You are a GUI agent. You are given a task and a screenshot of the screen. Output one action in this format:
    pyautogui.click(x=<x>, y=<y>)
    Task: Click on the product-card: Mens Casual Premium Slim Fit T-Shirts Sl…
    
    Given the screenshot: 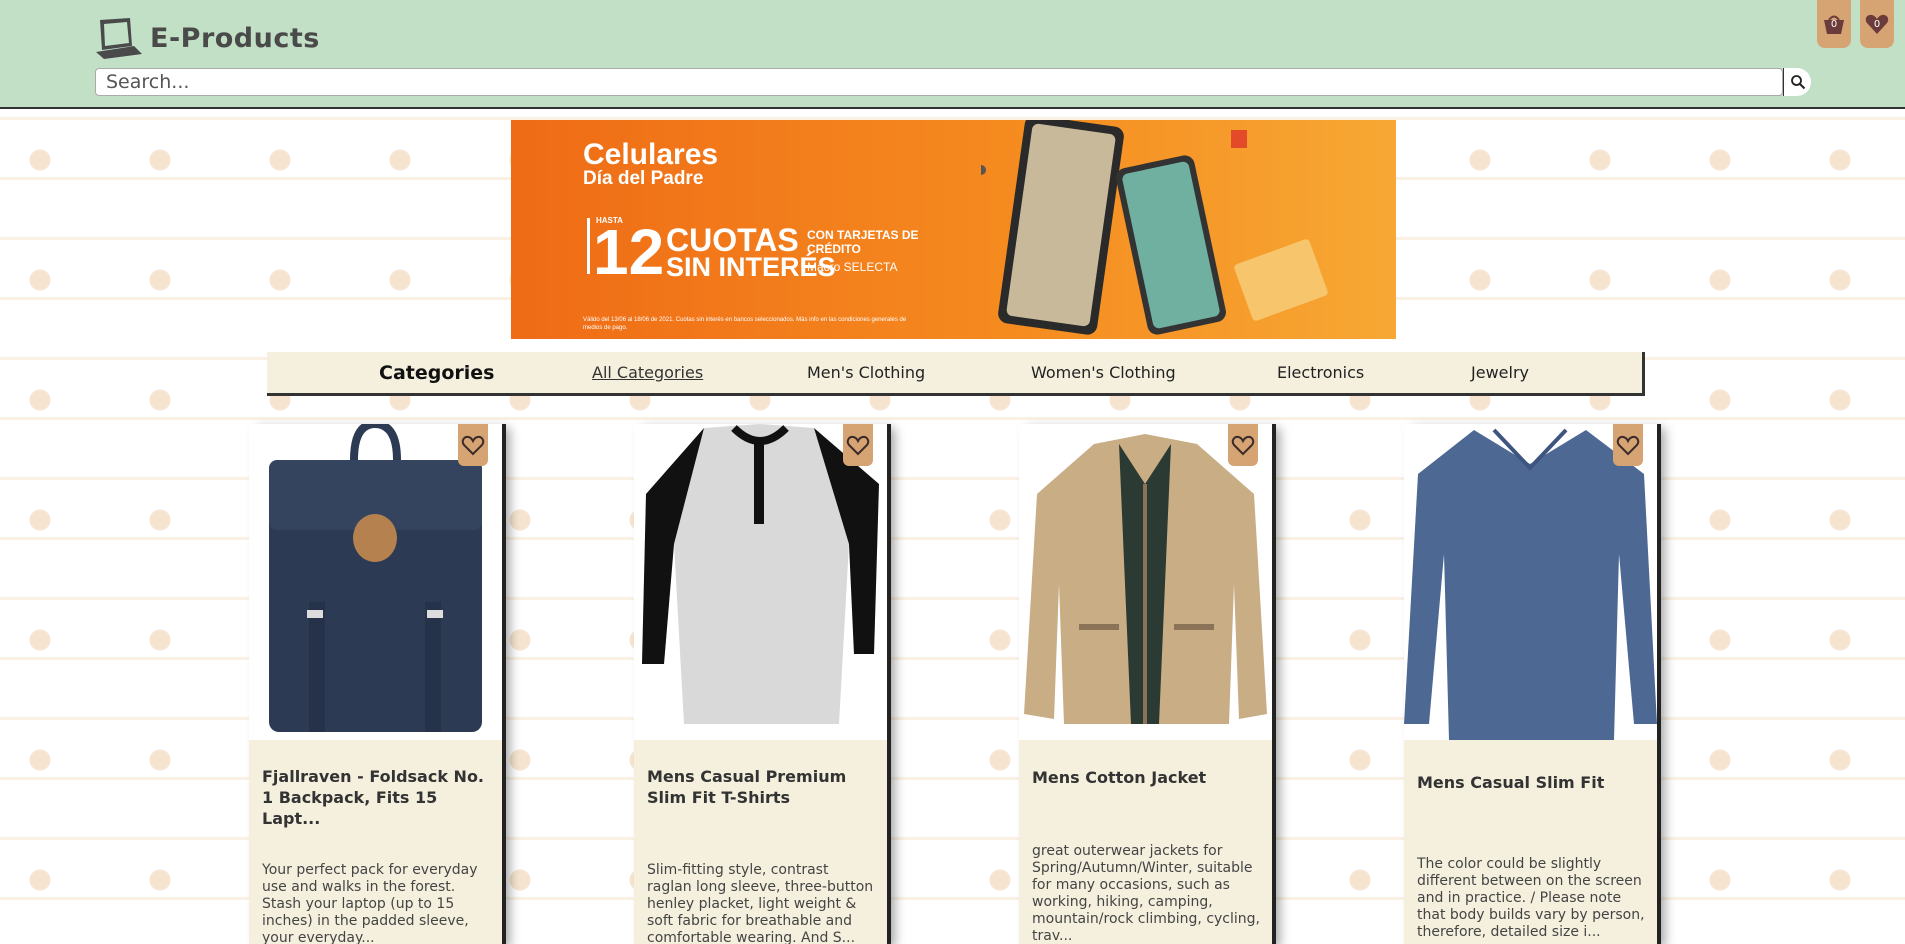 What is the action you would take?
    pyautogui.click(x=760, y=684)
    